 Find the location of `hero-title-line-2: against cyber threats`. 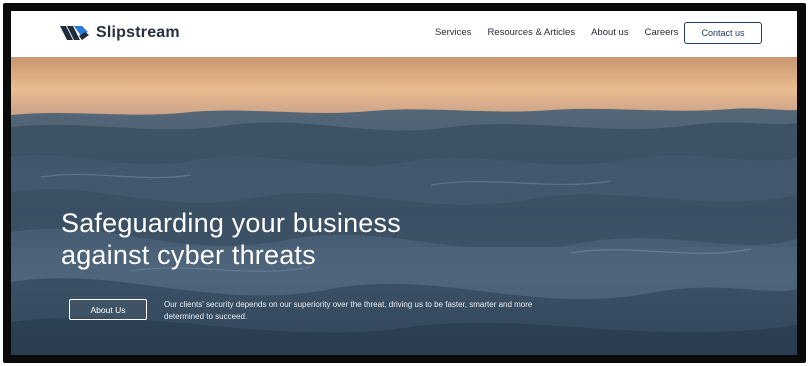

hero-title-line-2: against cyber threats is located at coordinates (188, 255).